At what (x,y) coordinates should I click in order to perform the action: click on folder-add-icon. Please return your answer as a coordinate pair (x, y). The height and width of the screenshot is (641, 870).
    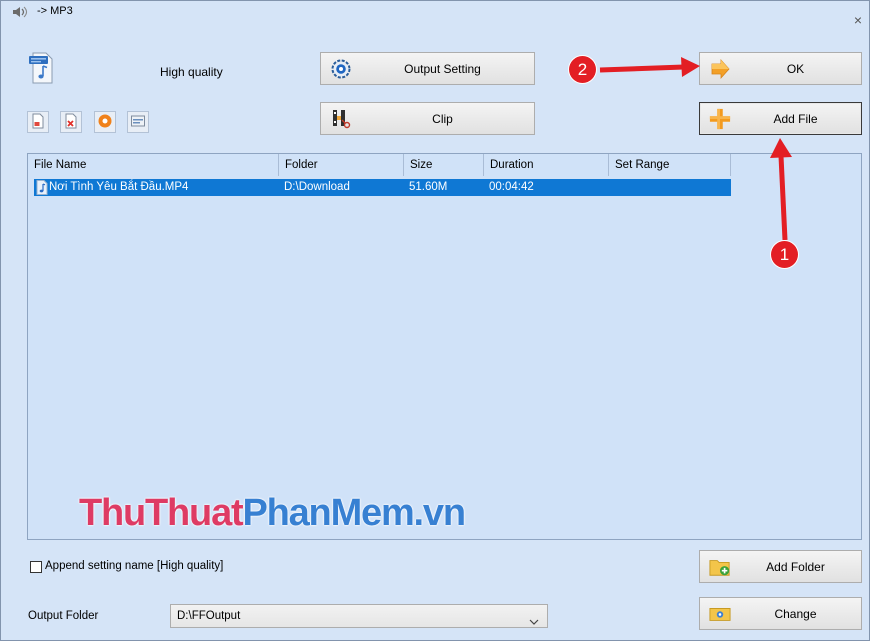
    Looking at the image, I should click on (720, 567).